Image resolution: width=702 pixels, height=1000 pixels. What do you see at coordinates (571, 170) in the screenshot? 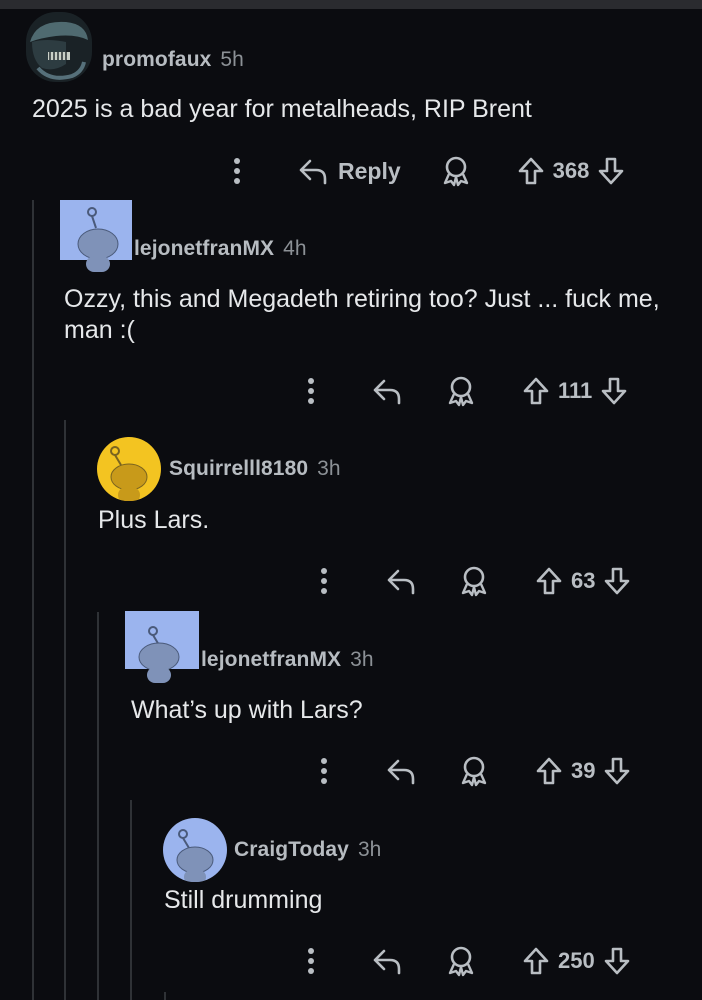
I see `vote-score: 368` at bounding box center [571, 170].